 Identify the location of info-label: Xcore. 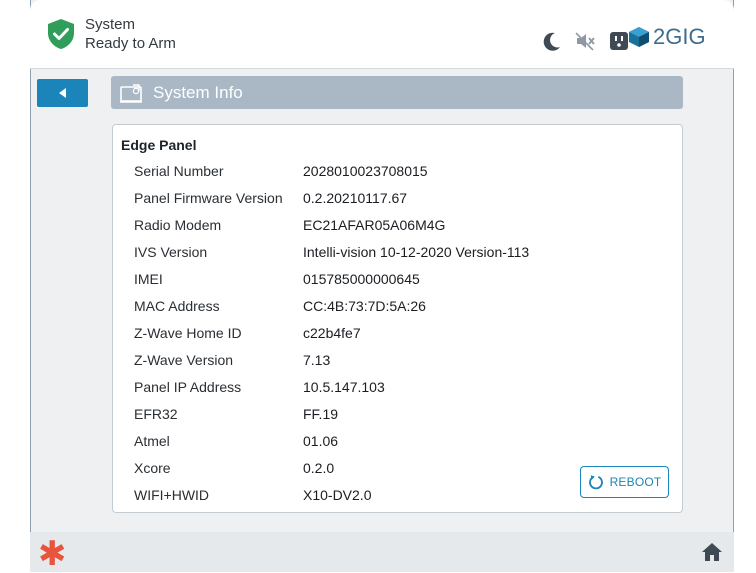
(152, 468).